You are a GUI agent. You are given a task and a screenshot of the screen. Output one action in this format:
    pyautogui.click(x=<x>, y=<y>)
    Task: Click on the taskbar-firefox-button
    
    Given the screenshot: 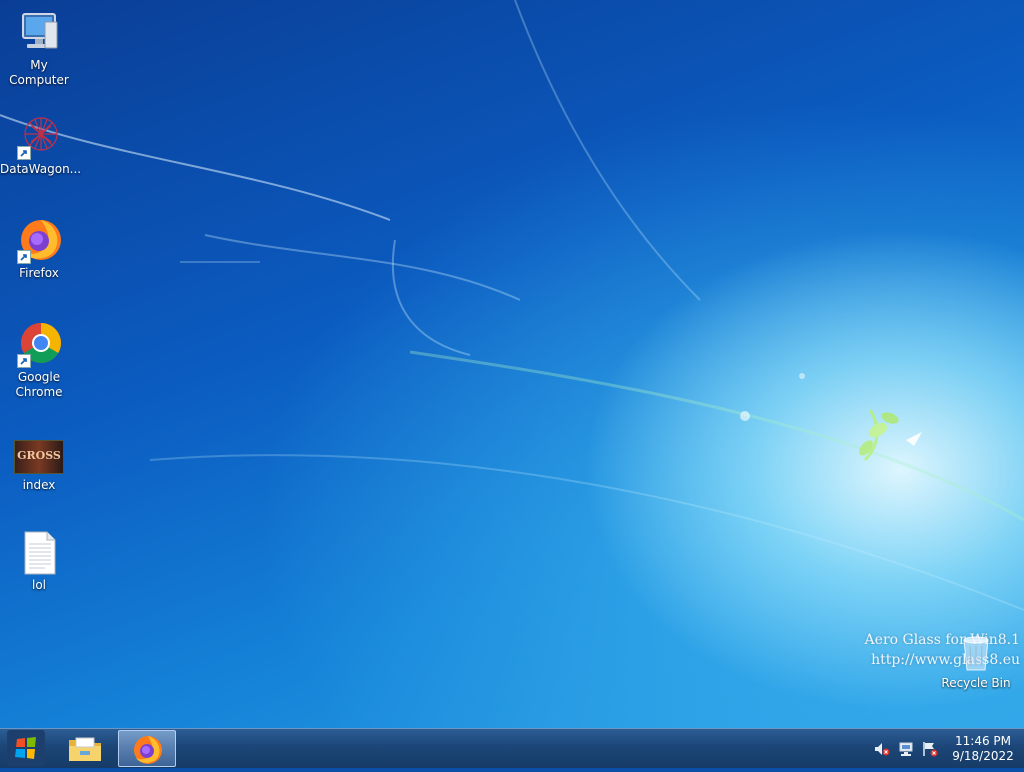 What is the action you would take?
    pyautogui.click(x=147, y=748)
    